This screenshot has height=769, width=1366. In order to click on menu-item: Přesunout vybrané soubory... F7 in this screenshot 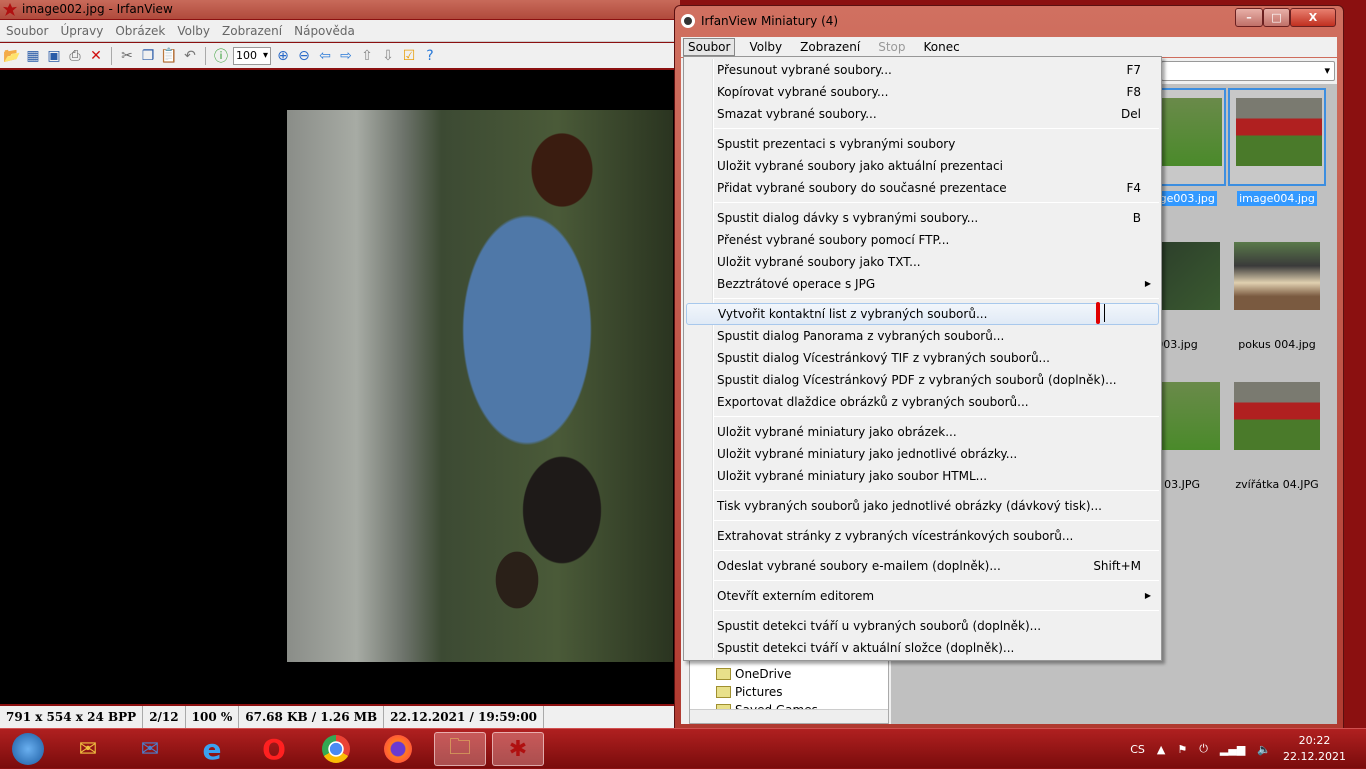, I will do `click(922, 70)`.